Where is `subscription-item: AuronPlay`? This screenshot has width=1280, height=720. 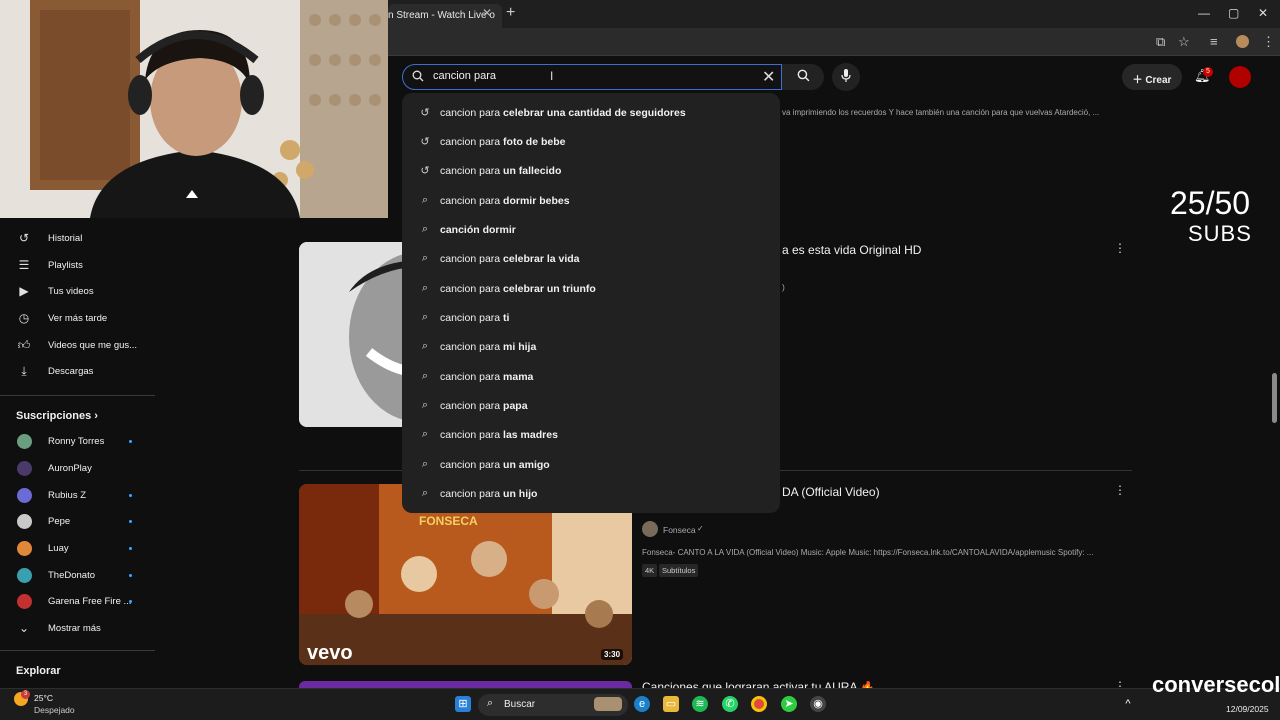 subscription-item: AuronPlay is located at coordinates (77, 469).